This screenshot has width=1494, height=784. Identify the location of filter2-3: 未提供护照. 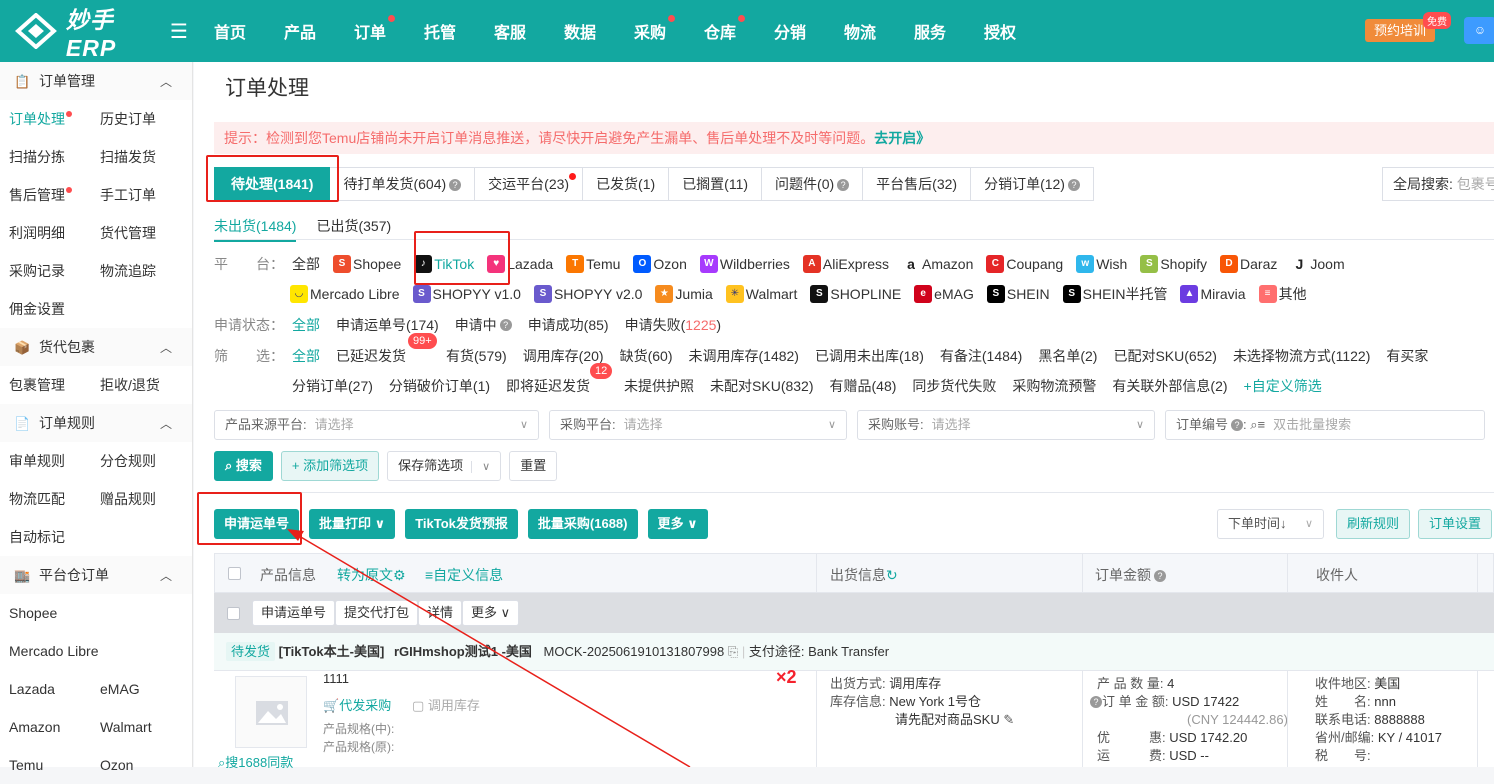
(659, 386).